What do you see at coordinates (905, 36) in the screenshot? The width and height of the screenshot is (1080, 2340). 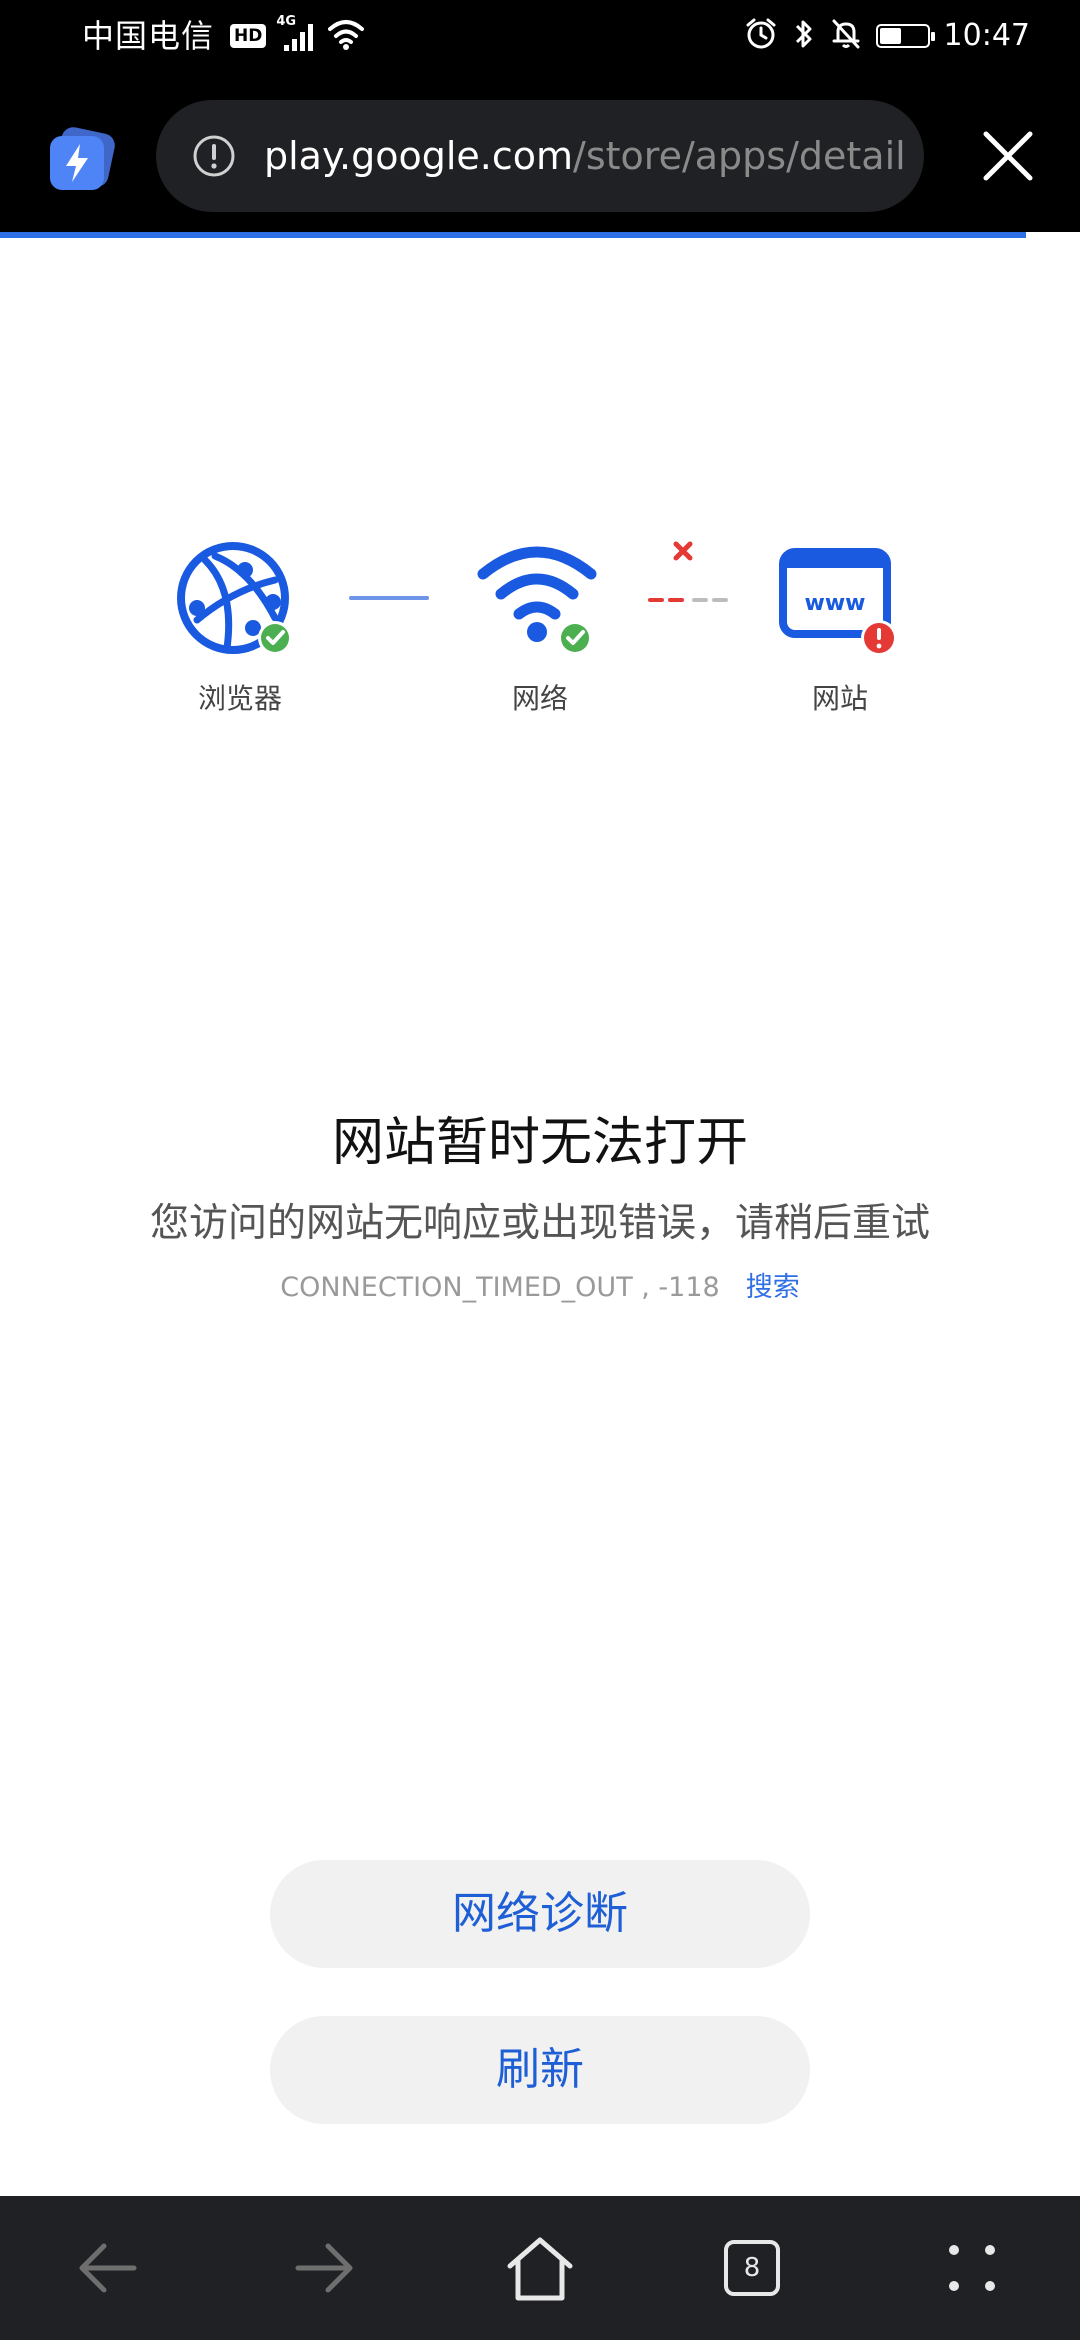 I see `battery-icon` at bounding box center [905, 36].